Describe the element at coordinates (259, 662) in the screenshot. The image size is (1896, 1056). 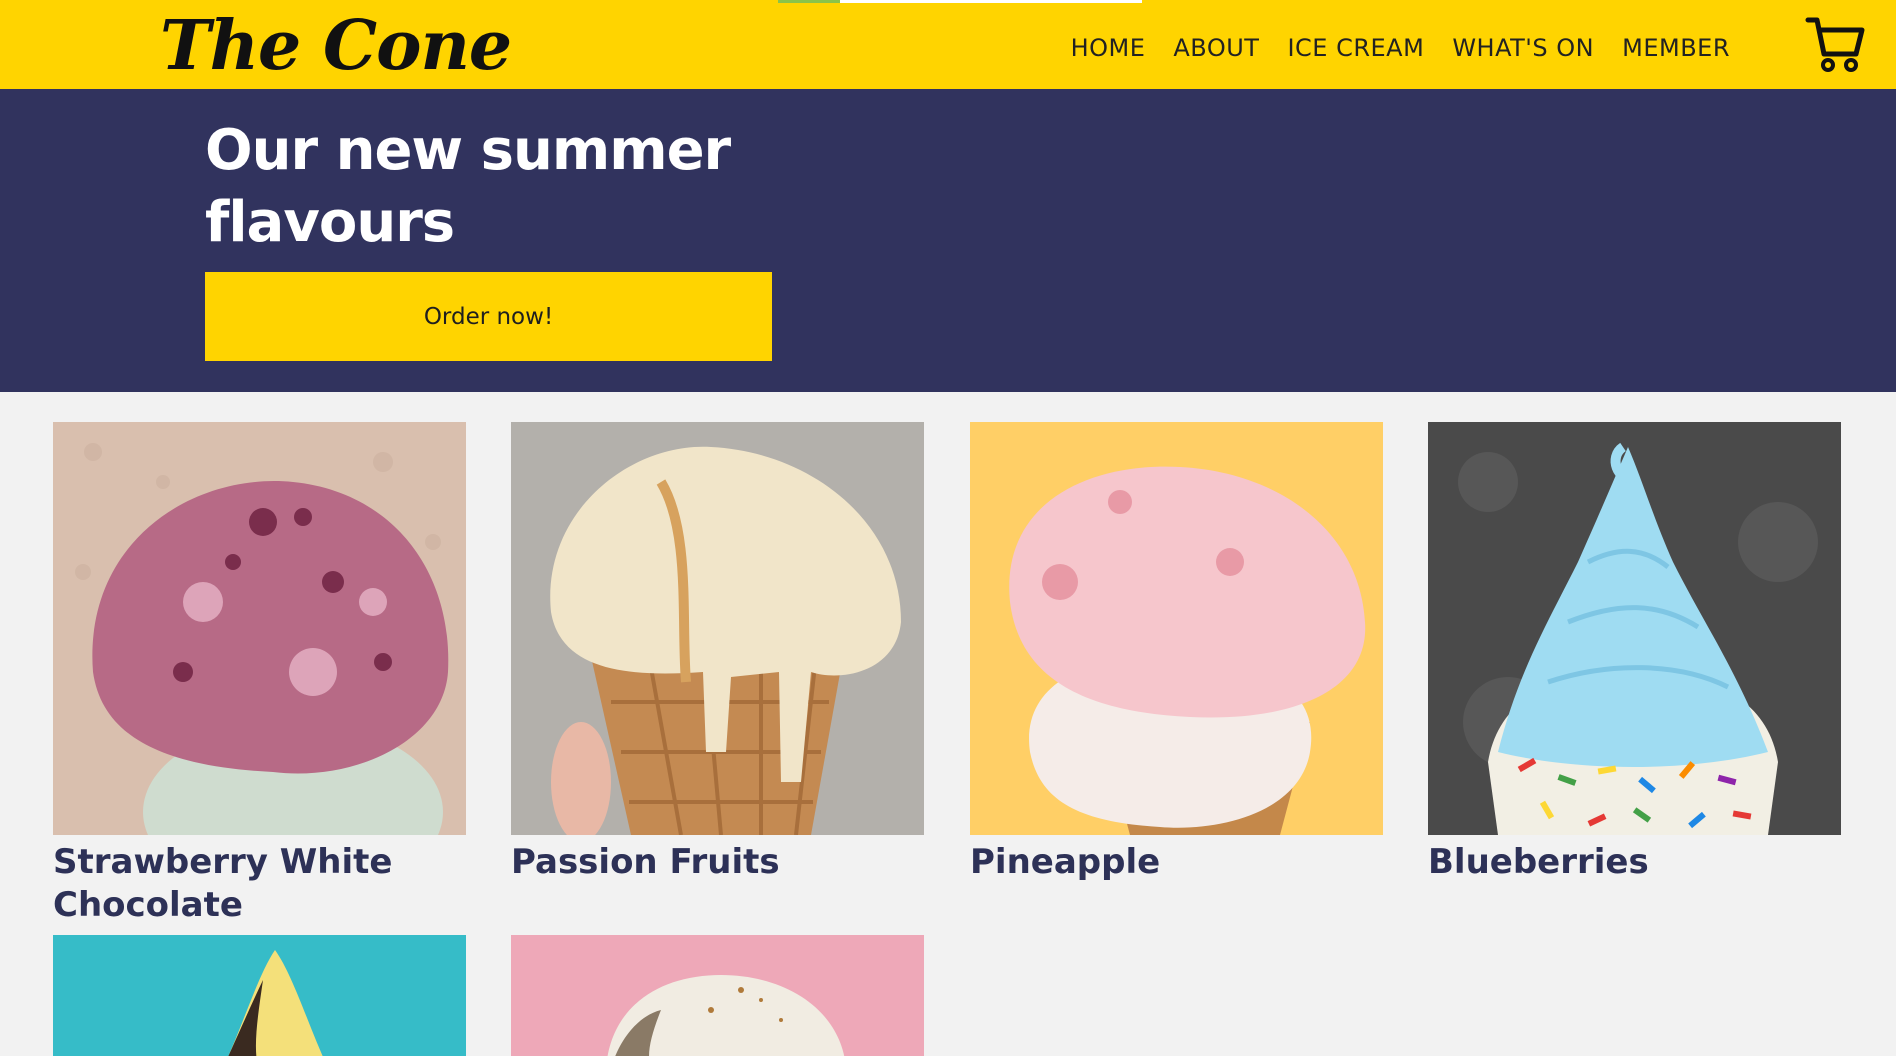
I see `product-image-strawberry-white-chocolate` at that location.